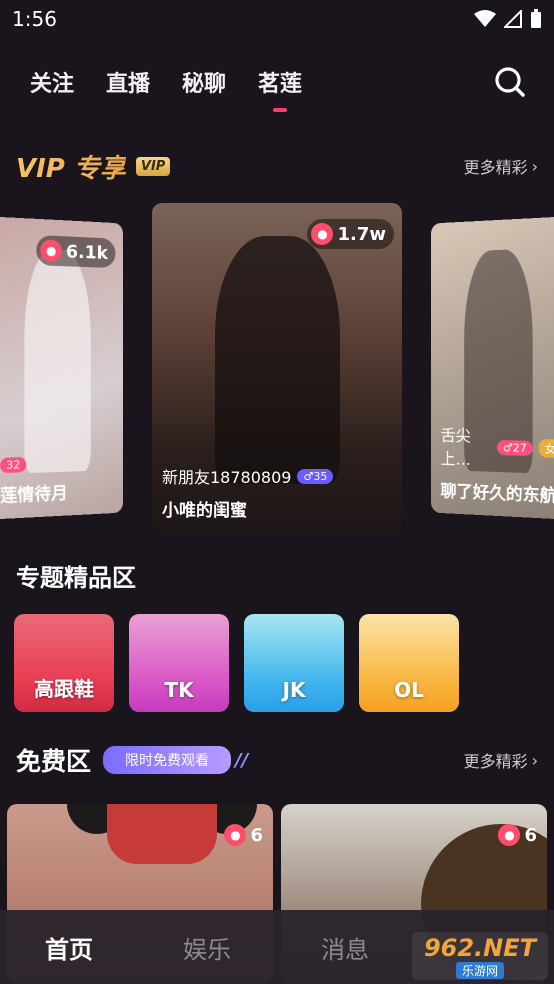 This screenshot has width=554, height=984. What do you see at coordinates (315, 476) in the screenshot?
I see `age-tag: ♂35` at bounding box center [315, 476].